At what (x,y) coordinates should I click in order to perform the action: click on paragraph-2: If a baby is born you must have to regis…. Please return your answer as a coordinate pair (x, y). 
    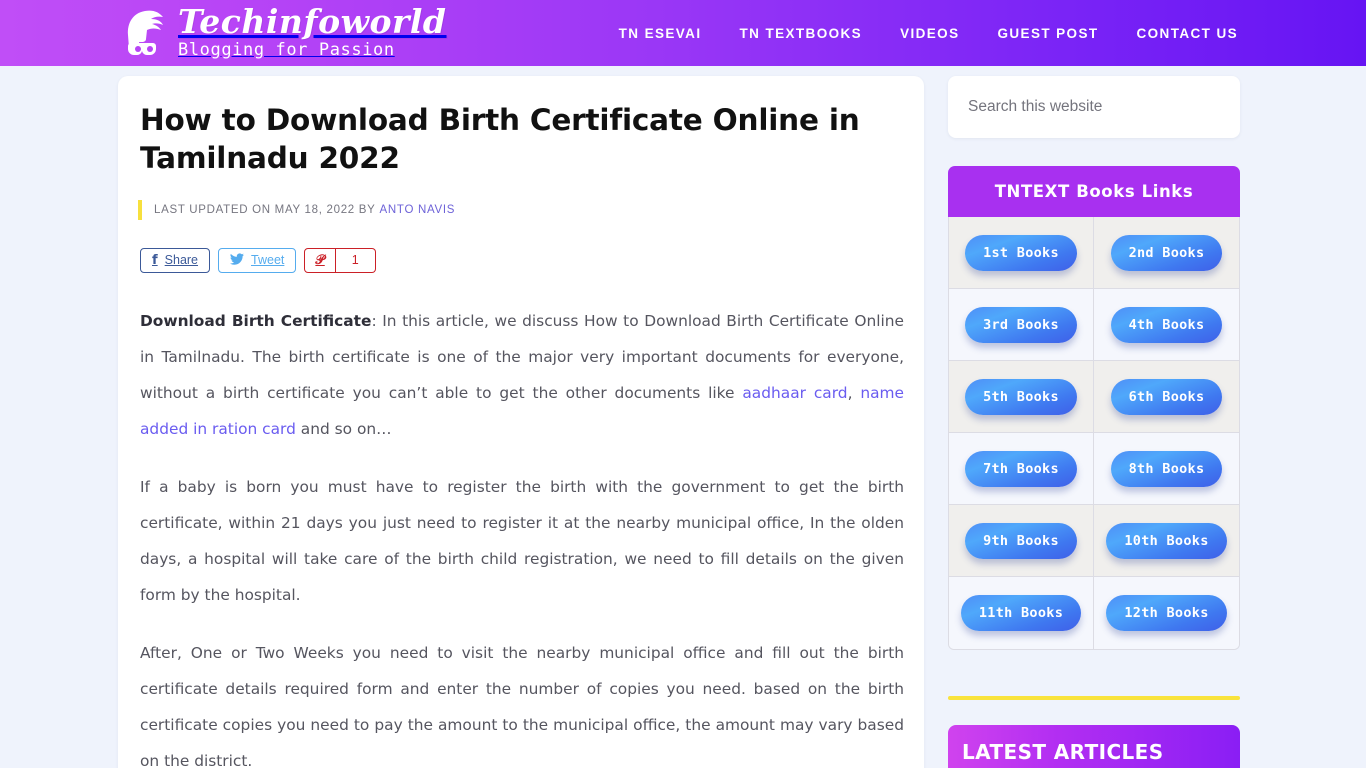
    Looking at the image, I should click on (522, 540).